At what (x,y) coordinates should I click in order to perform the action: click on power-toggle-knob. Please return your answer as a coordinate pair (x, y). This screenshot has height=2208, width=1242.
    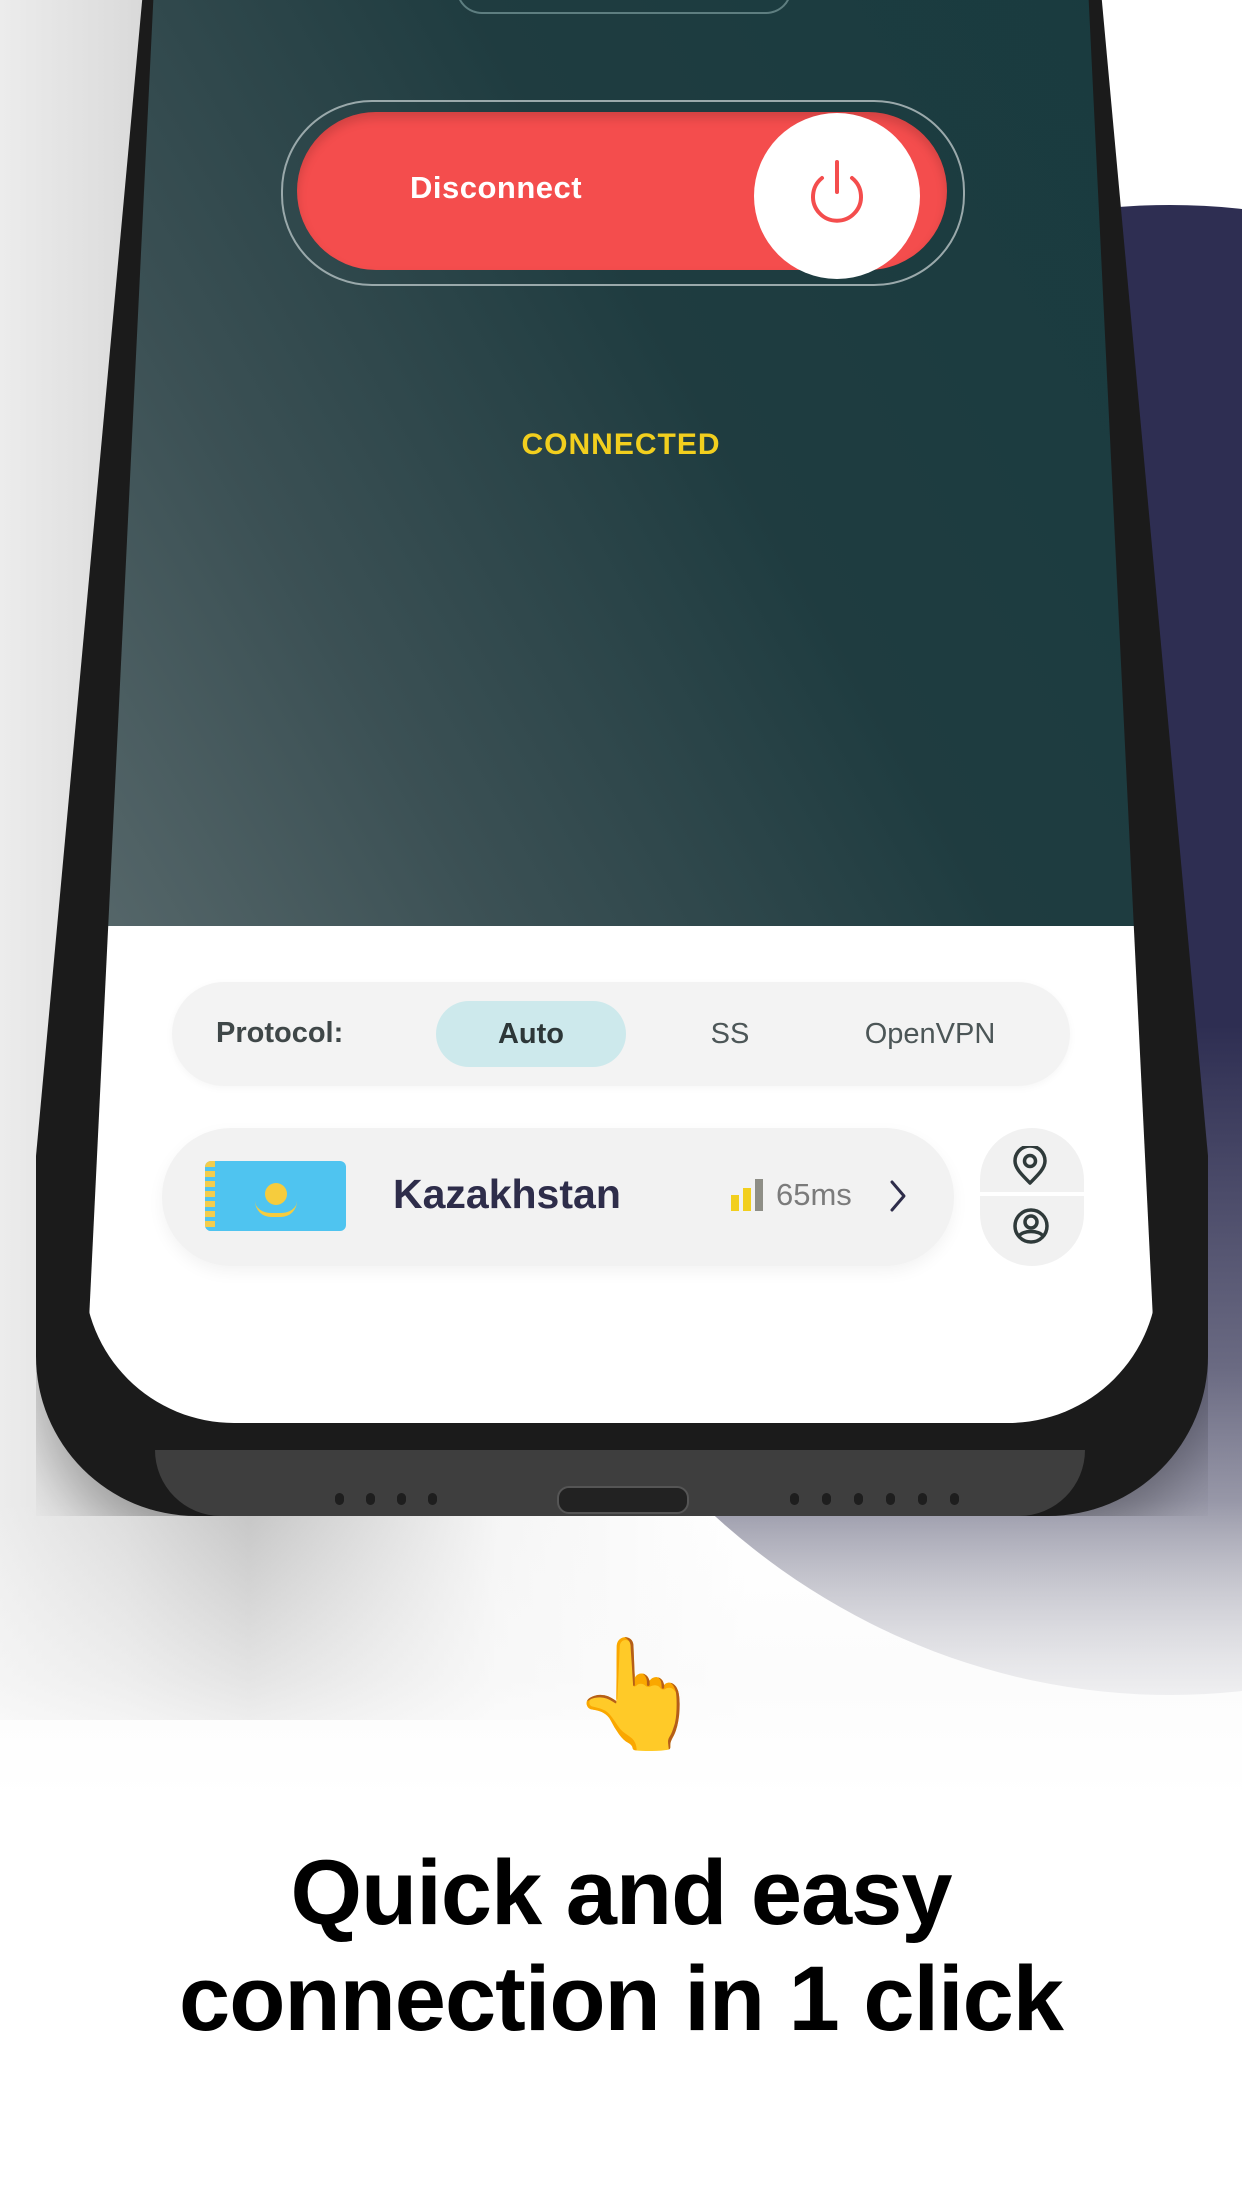
    Looking at the image, I should click on (837, 196).